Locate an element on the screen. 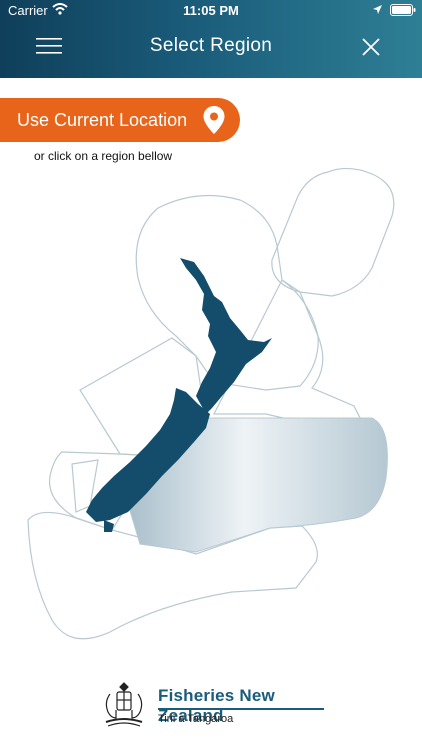  use-current-location-button: Use Current Location is located at coordinates (120, 120).